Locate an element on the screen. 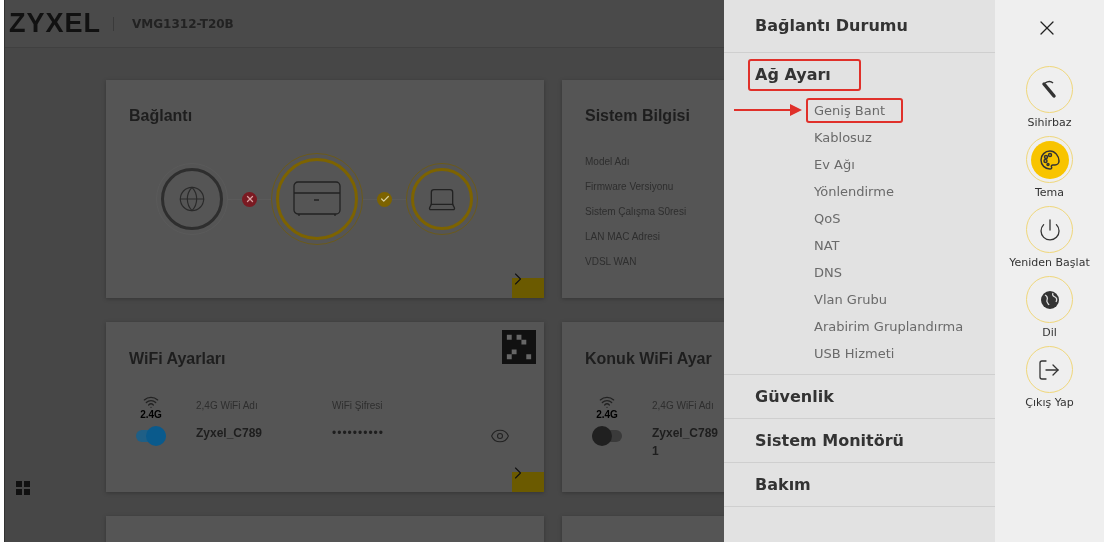 Image resolution: width=1104 pixels, height=542 pixels. menu-item: Ev Ağı is located at coordinates (834, 164).